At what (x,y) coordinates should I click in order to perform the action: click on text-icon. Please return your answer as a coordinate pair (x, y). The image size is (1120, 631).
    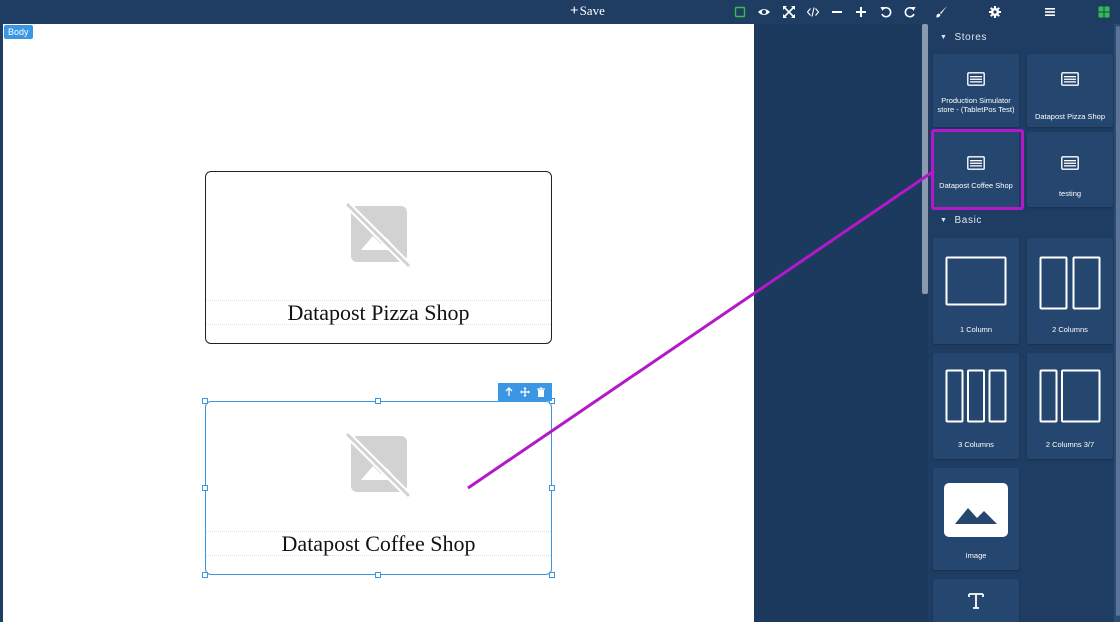
    Looking at the image, I should click on (976, 601).